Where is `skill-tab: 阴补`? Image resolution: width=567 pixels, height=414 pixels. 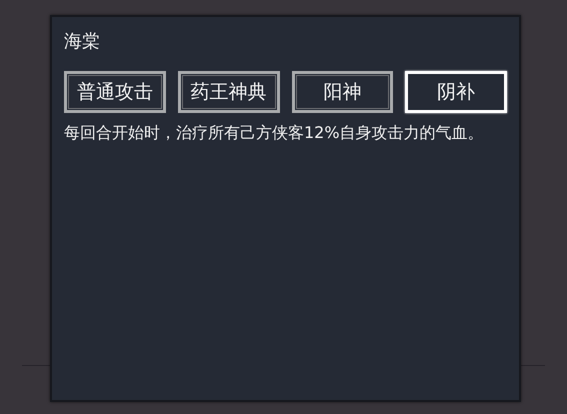
skill-tab: 阴补 is located at coordinates (456, 92).